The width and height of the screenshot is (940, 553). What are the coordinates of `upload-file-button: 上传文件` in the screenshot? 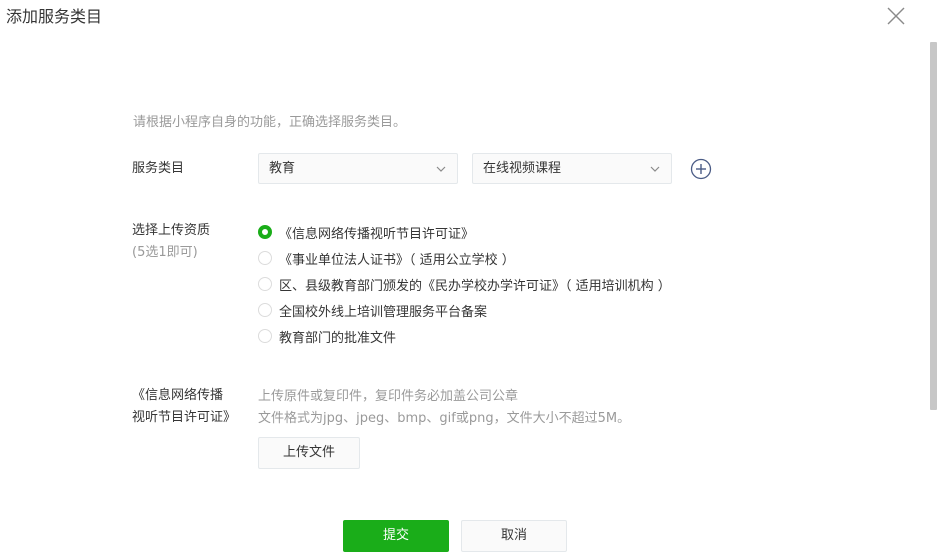 It's located at (309, 453).